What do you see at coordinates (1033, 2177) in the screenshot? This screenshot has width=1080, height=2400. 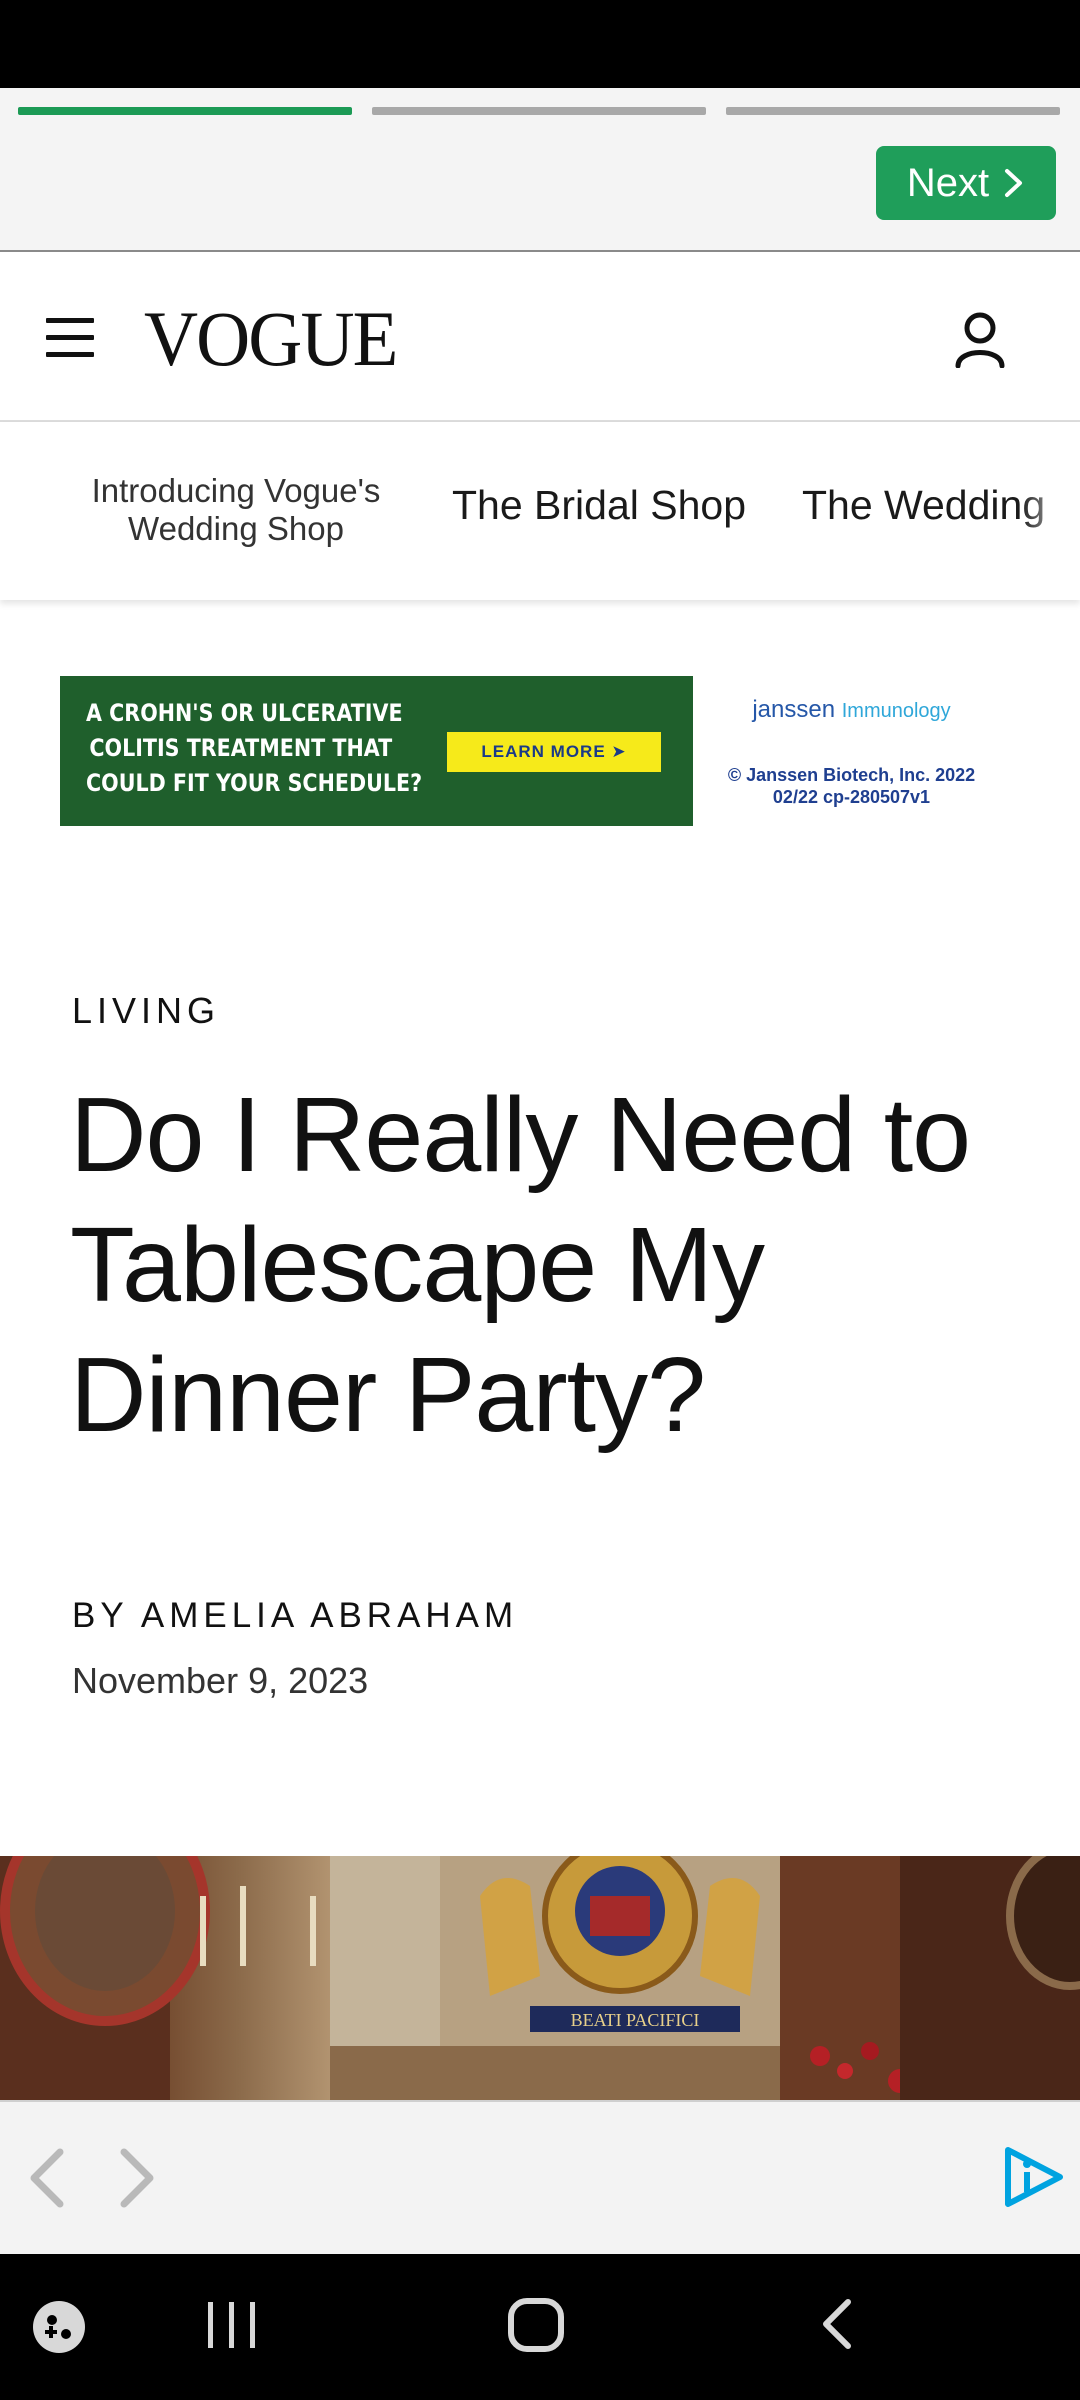 I see `adchoices-icon` at bounding box center [1033, 2177].